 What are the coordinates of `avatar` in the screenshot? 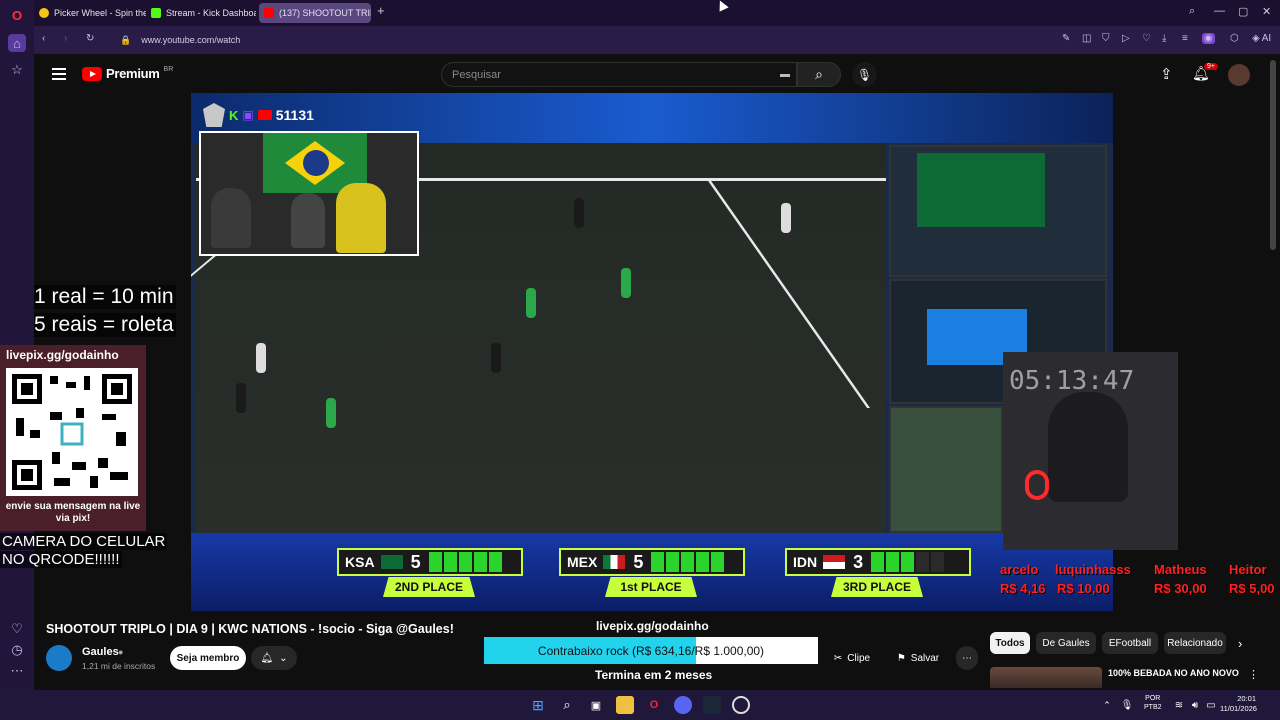 It's located at (1239, 75).